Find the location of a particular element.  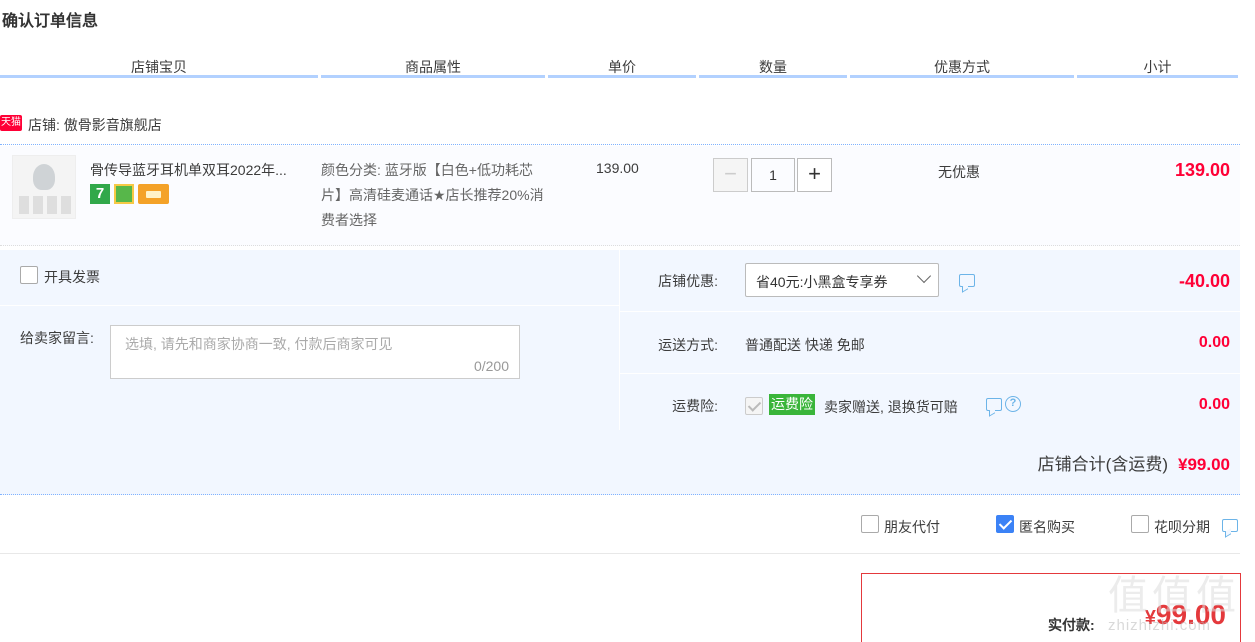

quality-guarantee-icon is located at coordinates (124, 194).